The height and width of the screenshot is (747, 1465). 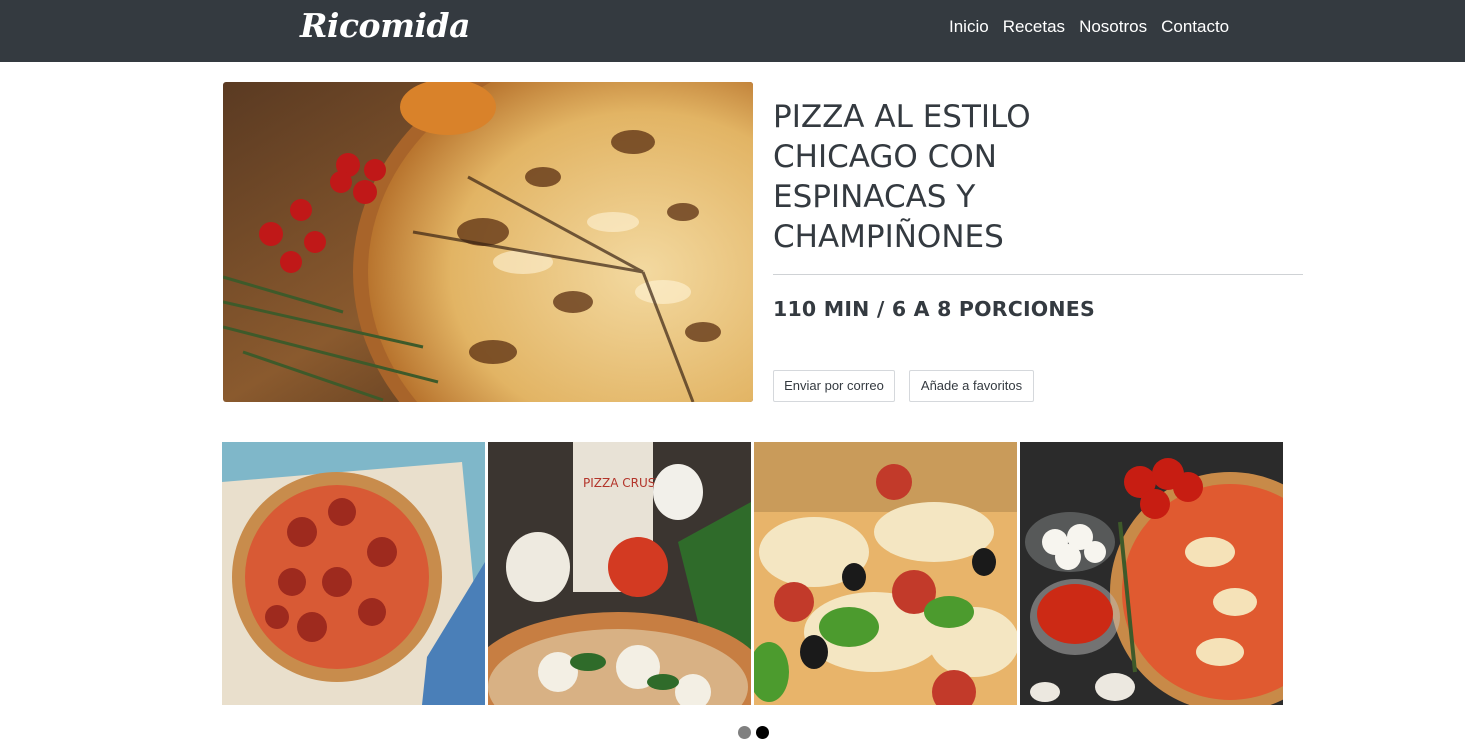 I want to click on nav-links: Inicio Recetas Nosotros Contacto, so click(x=1089, y=27).